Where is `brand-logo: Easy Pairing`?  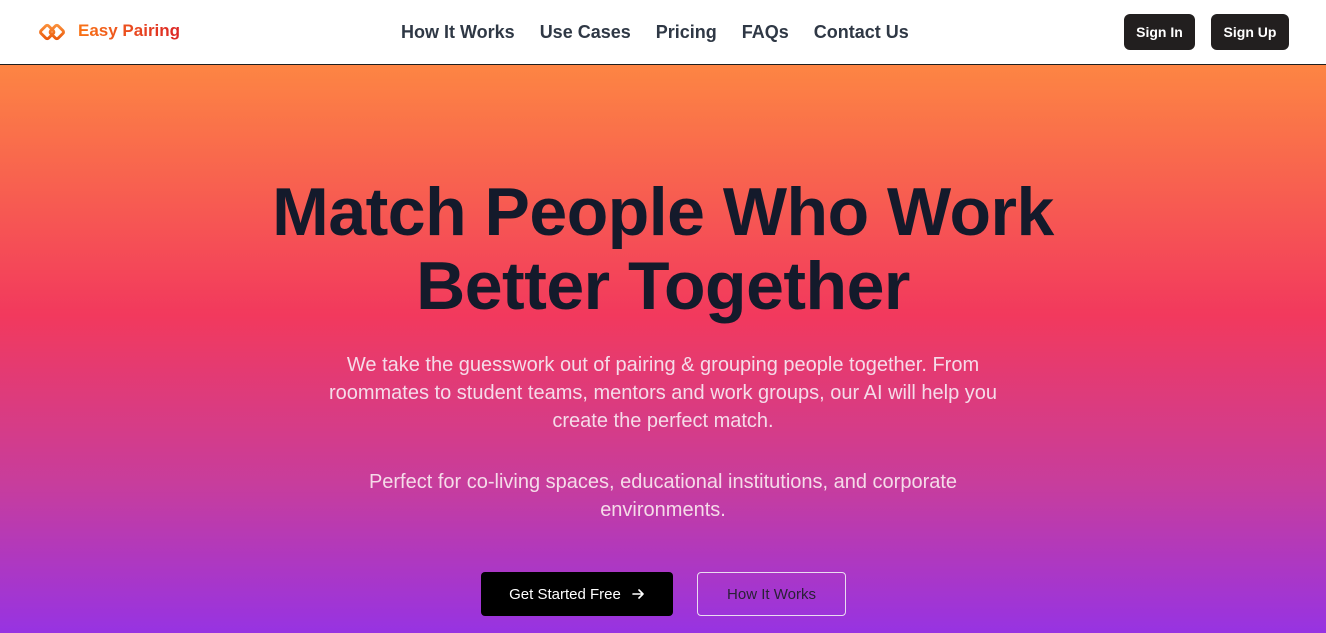 brand-logo: Easy Pairing is located at coordinates (109, 31).